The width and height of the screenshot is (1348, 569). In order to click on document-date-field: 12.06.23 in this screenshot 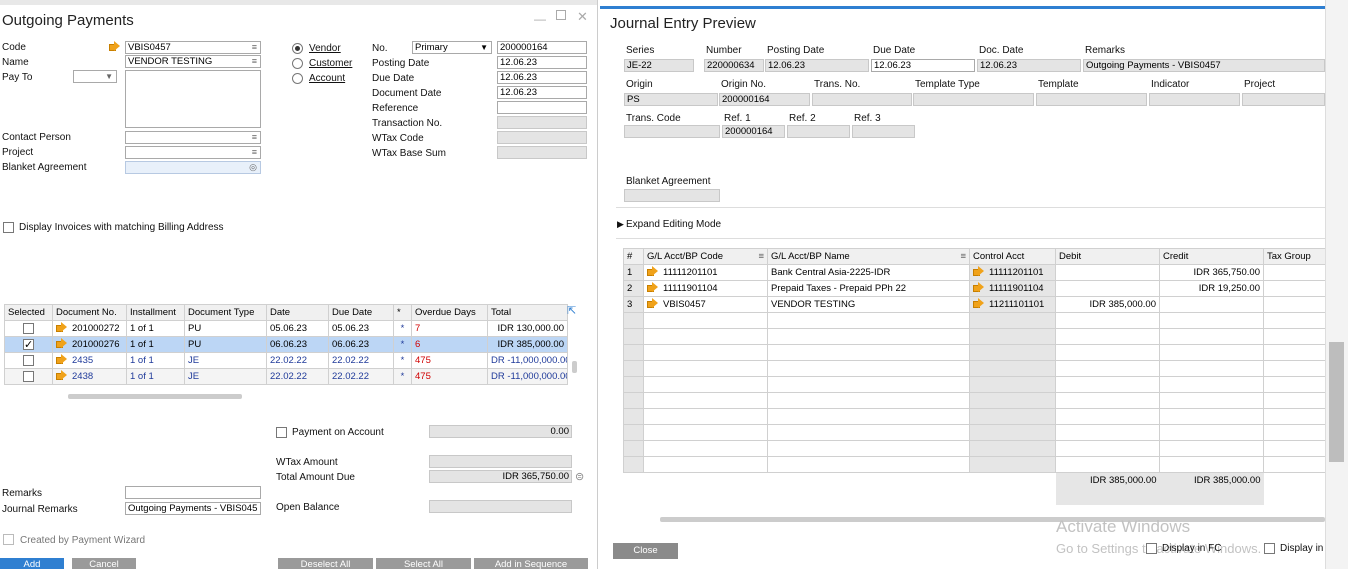, I will do `click(542, 92)`.